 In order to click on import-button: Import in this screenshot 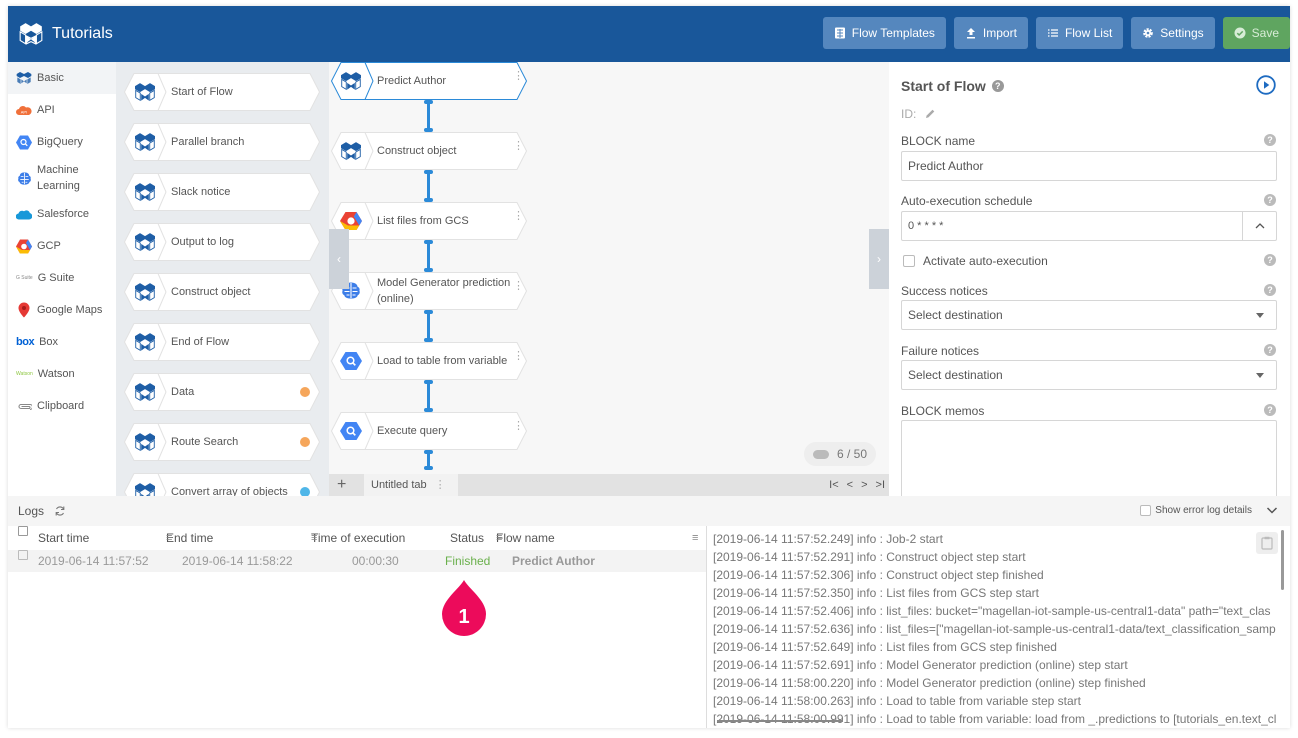, I will do `click(990, 33)`.